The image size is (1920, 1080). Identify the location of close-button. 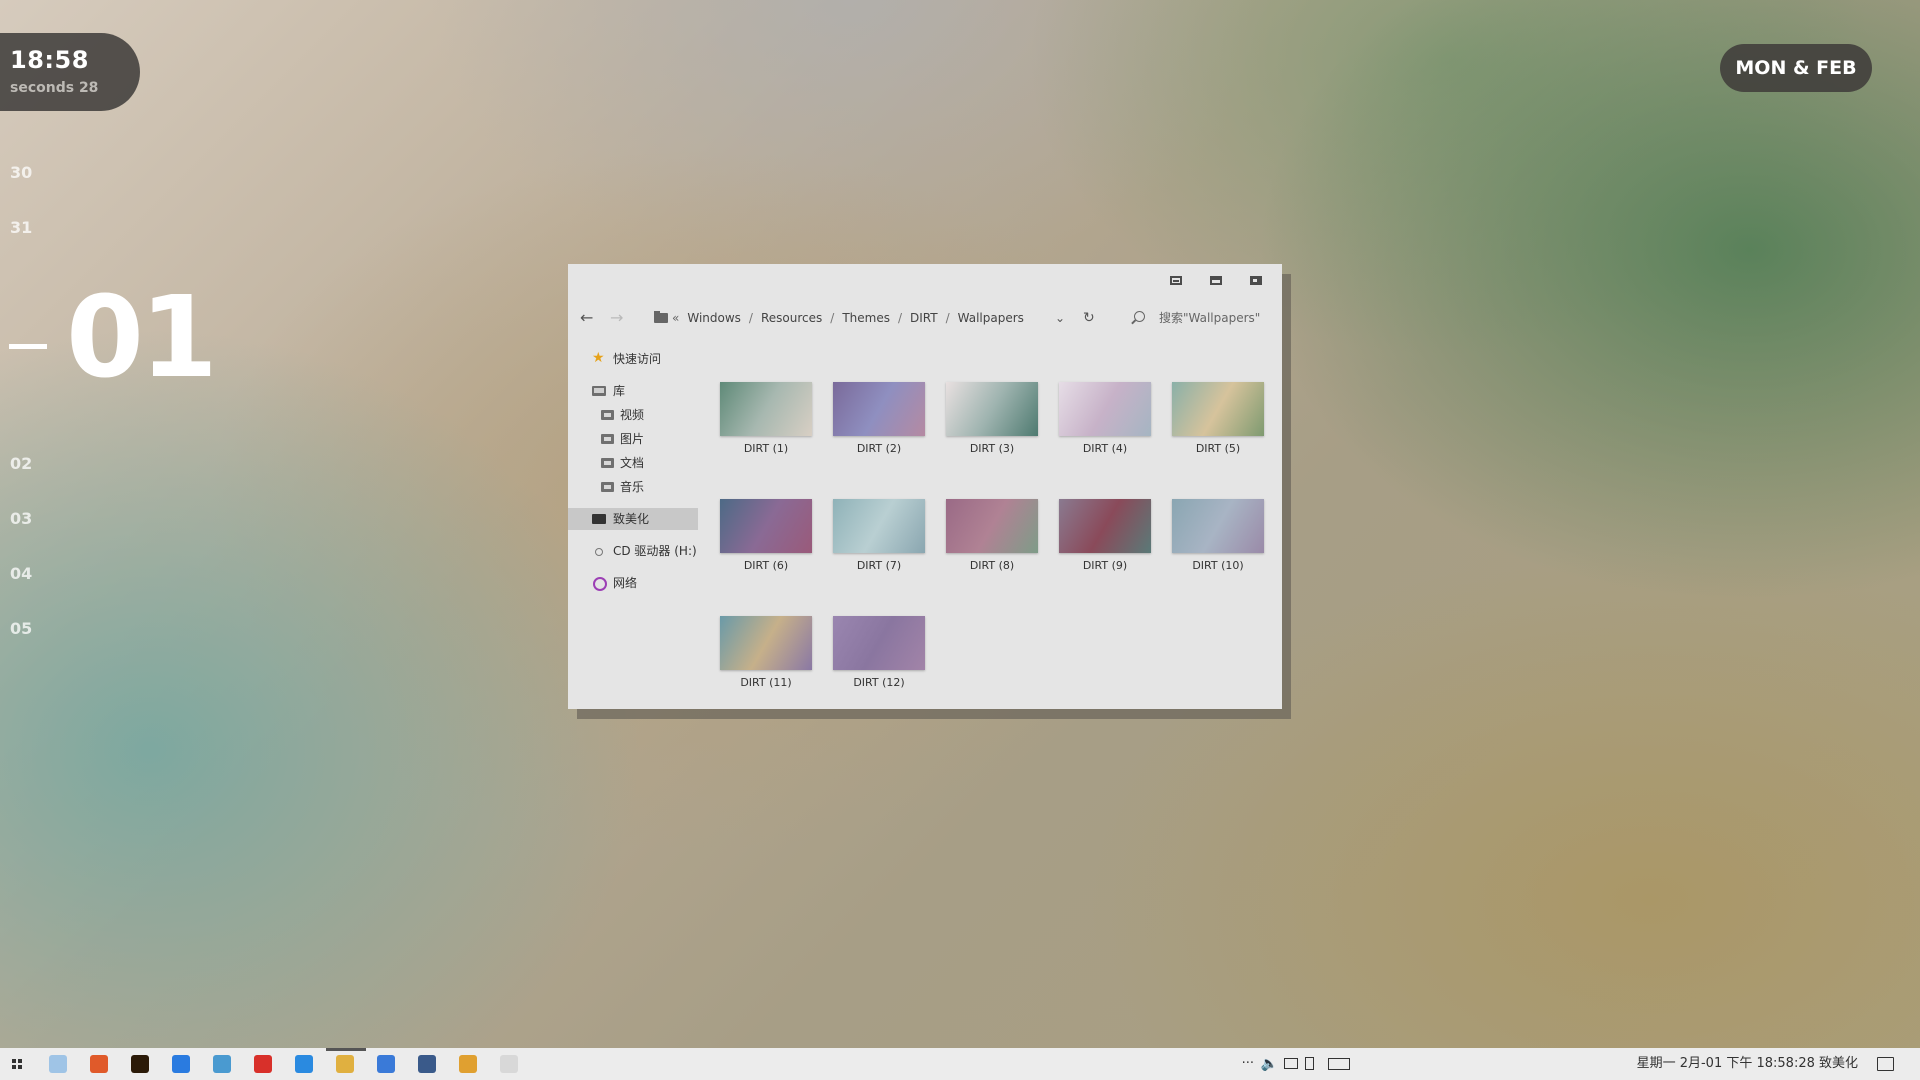
(1256, 280).